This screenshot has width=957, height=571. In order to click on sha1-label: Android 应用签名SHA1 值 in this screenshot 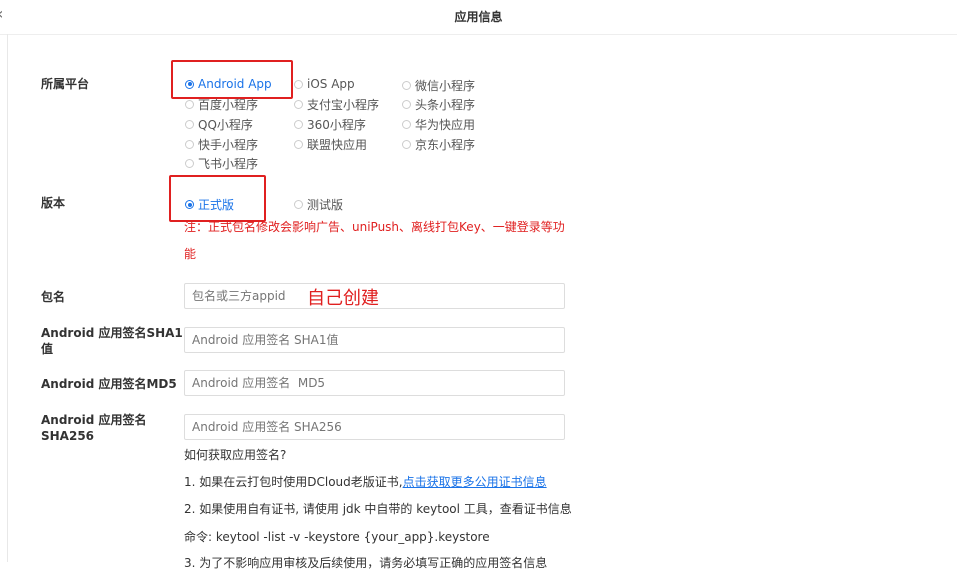, I will do `click(112, 341)`.